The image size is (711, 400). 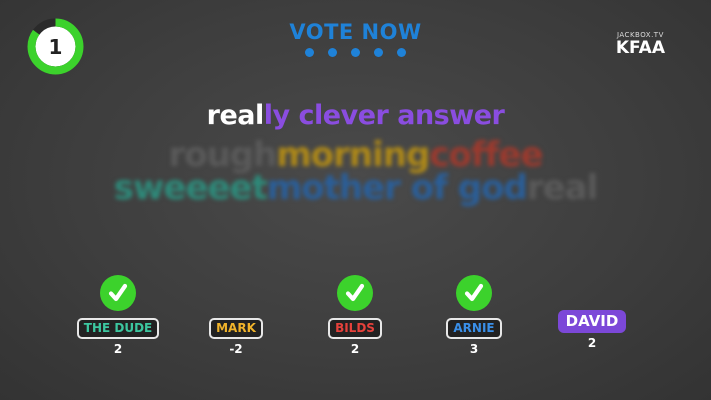 What do you see at coordinates (236, 328) in the screenshot?
I see `player-name: MARK` at bounding box center [236, 328].